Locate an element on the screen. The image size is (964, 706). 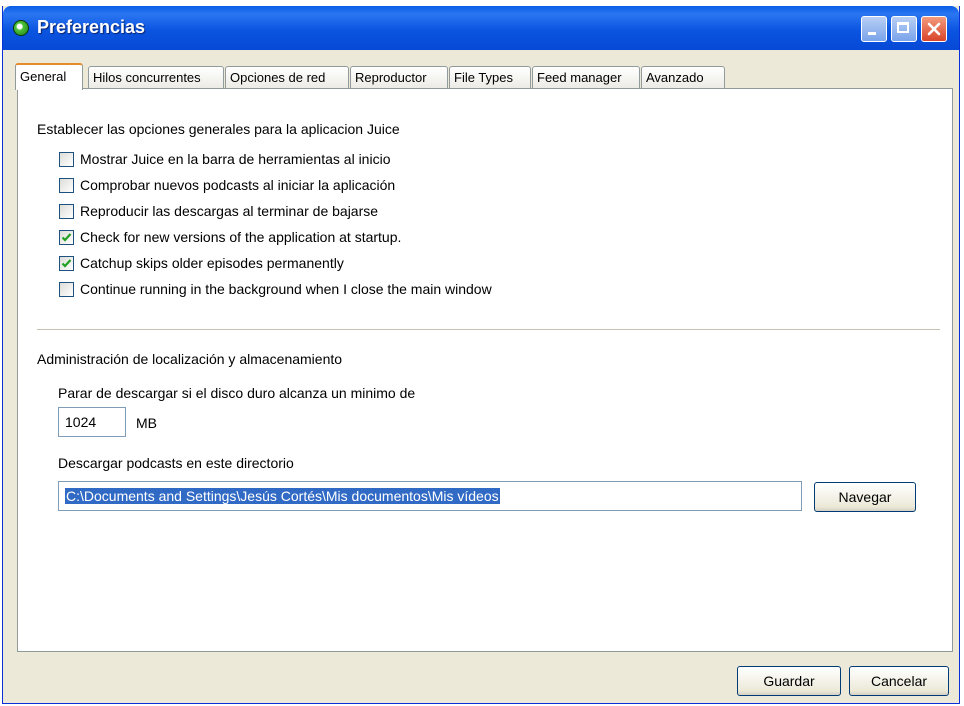
option-label: Catchup skips older episodes permanently is located at coordinates (212, 263).